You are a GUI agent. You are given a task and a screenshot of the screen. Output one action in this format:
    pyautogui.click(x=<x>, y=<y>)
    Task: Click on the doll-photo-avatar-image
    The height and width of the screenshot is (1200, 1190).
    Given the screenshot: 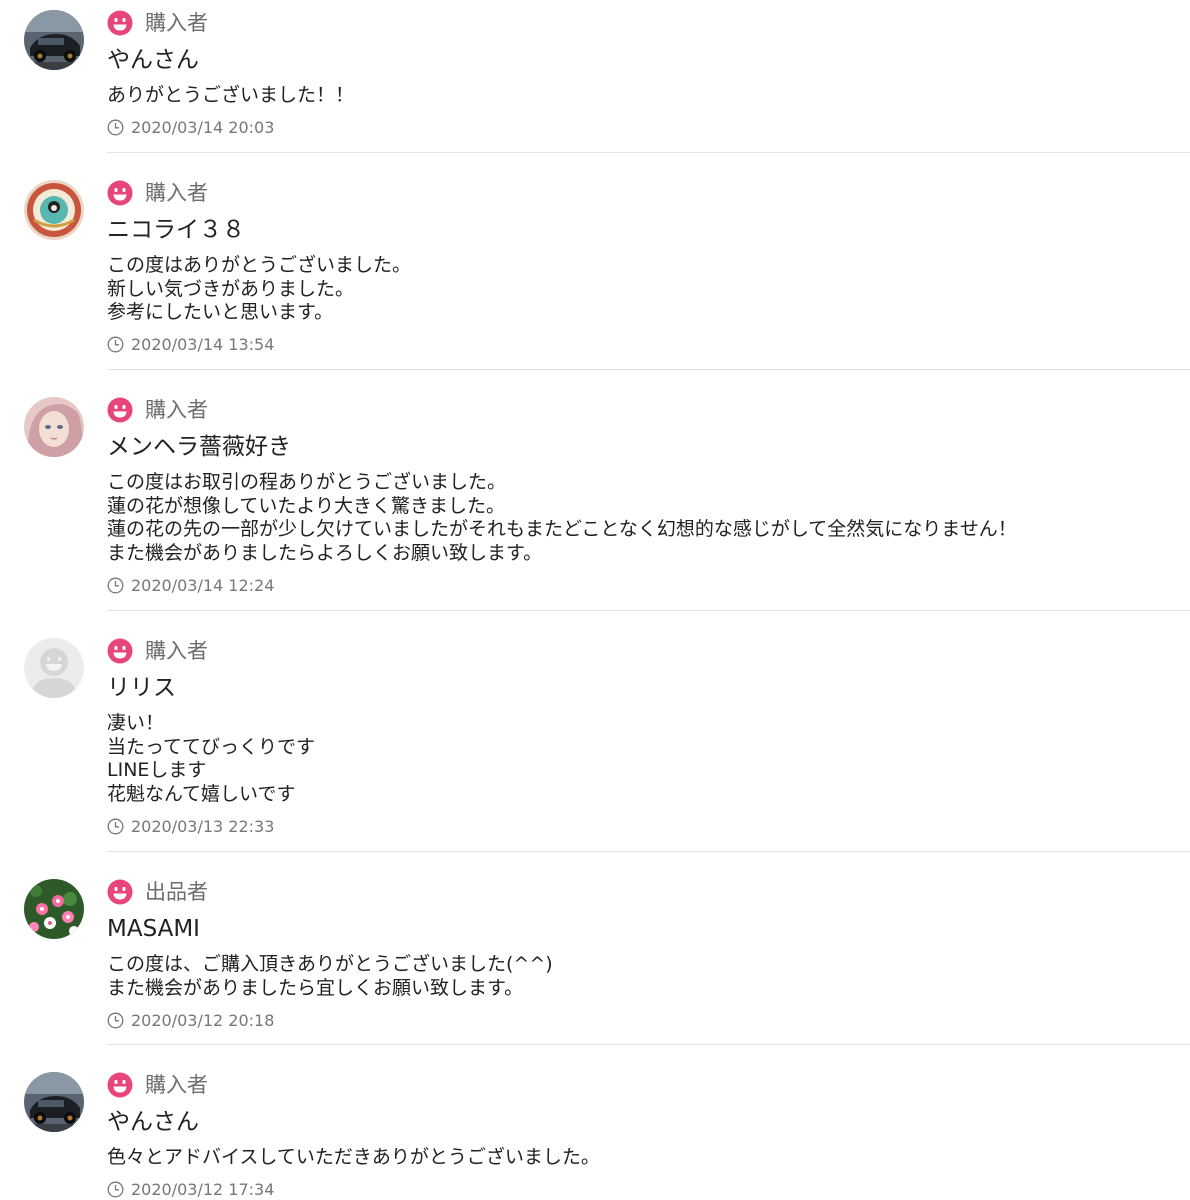 What is the action you would take?
    pyautogui.click(x=54, y=427)
    